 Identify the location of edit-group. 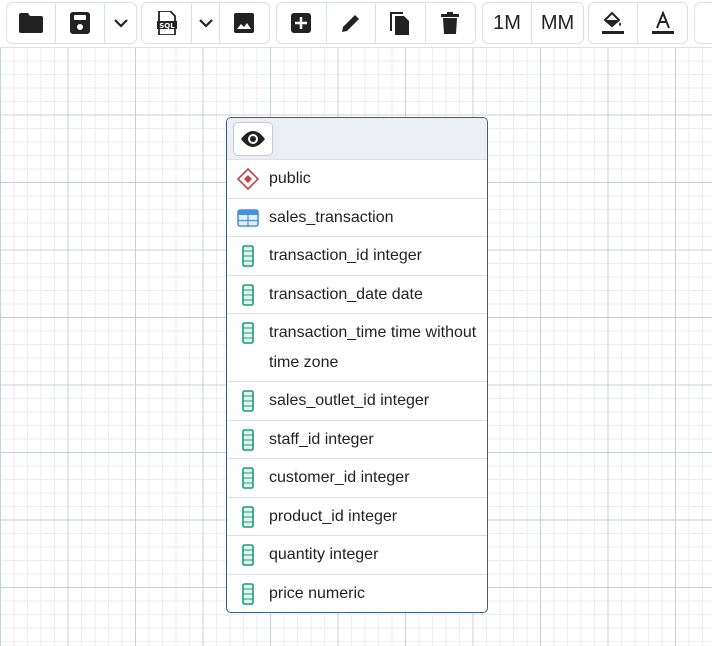
(376, 23).